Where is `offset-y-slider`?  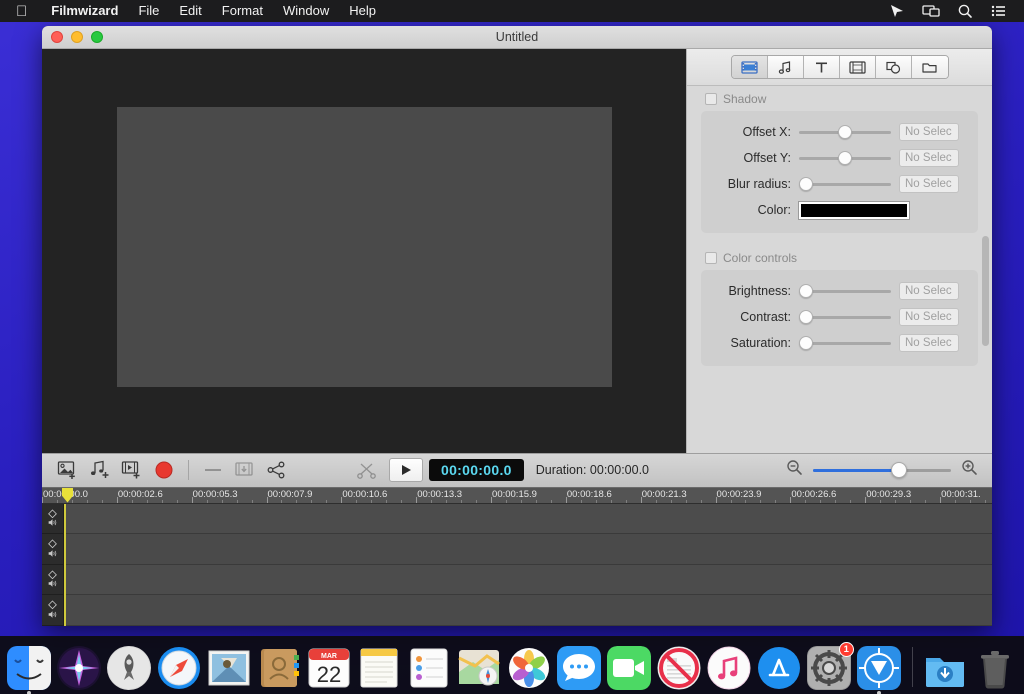 offset-y-slider is located at coordinates (845, 158).